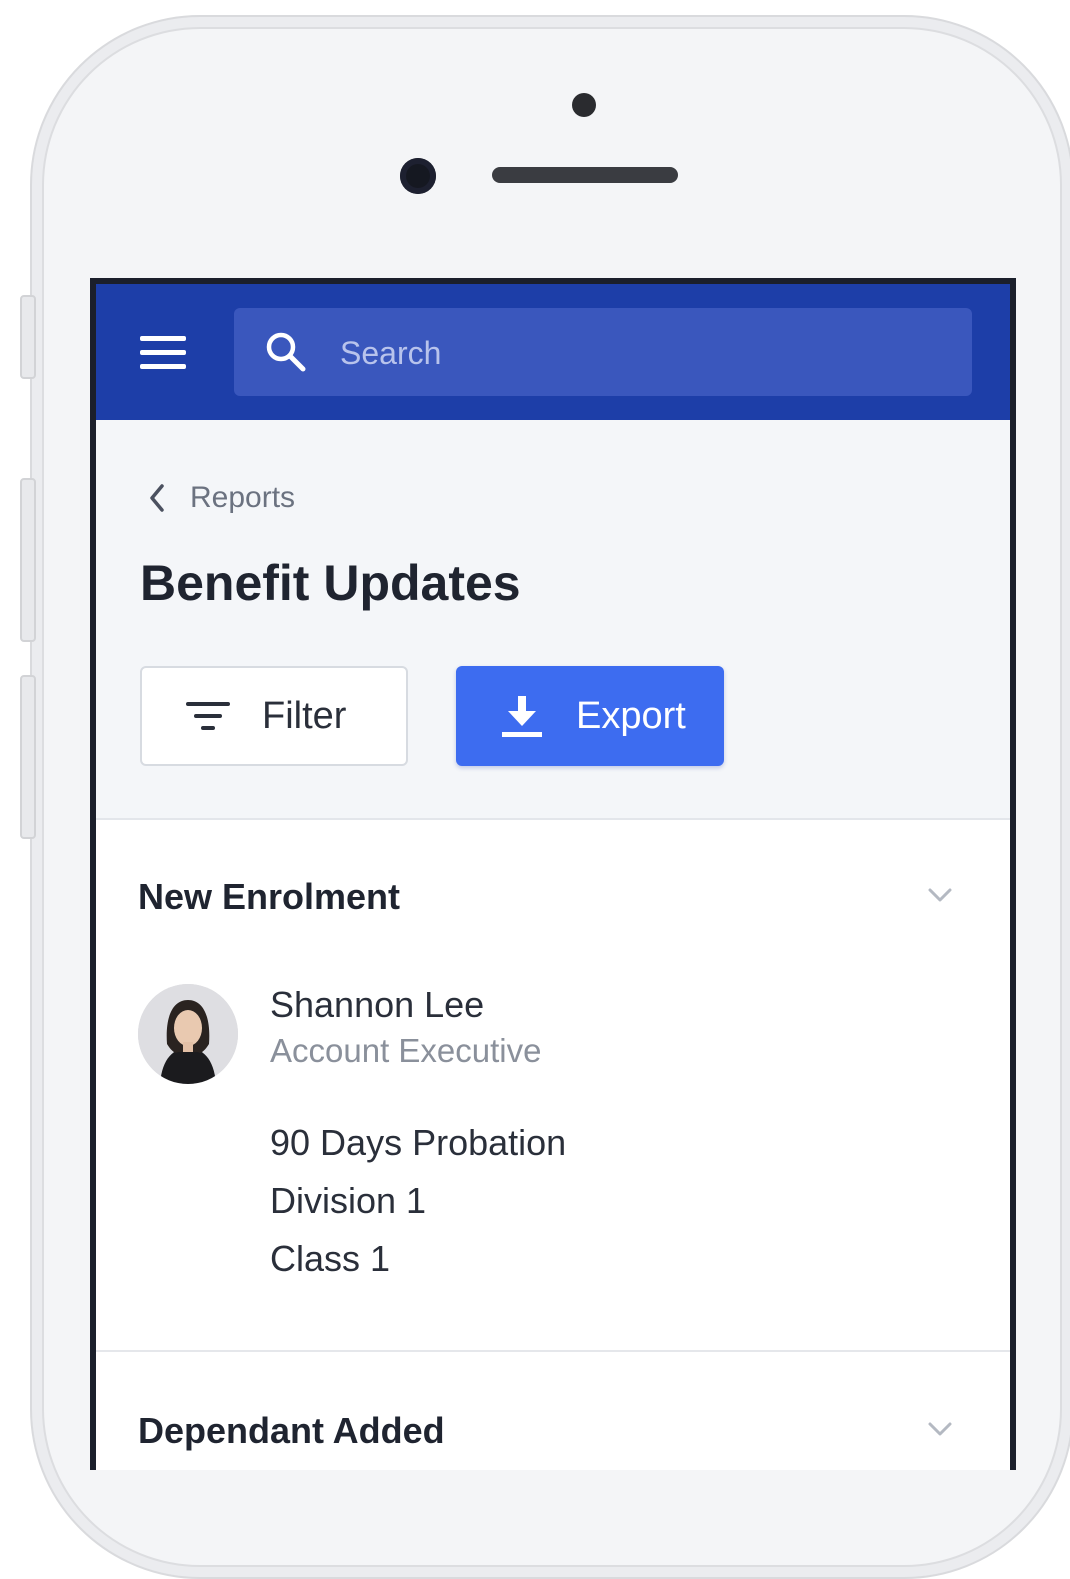  I want to click on volume-down-button, so click(28, 757).